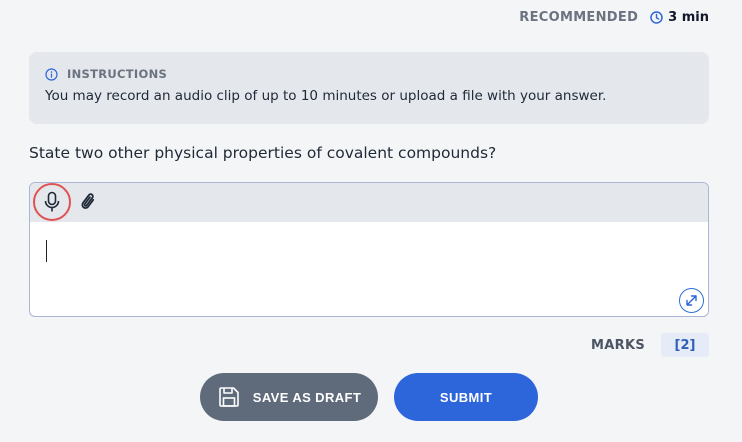  Describe the element at coordinates (656, 17) in the screenshot. I see `clock-icon` at that location.